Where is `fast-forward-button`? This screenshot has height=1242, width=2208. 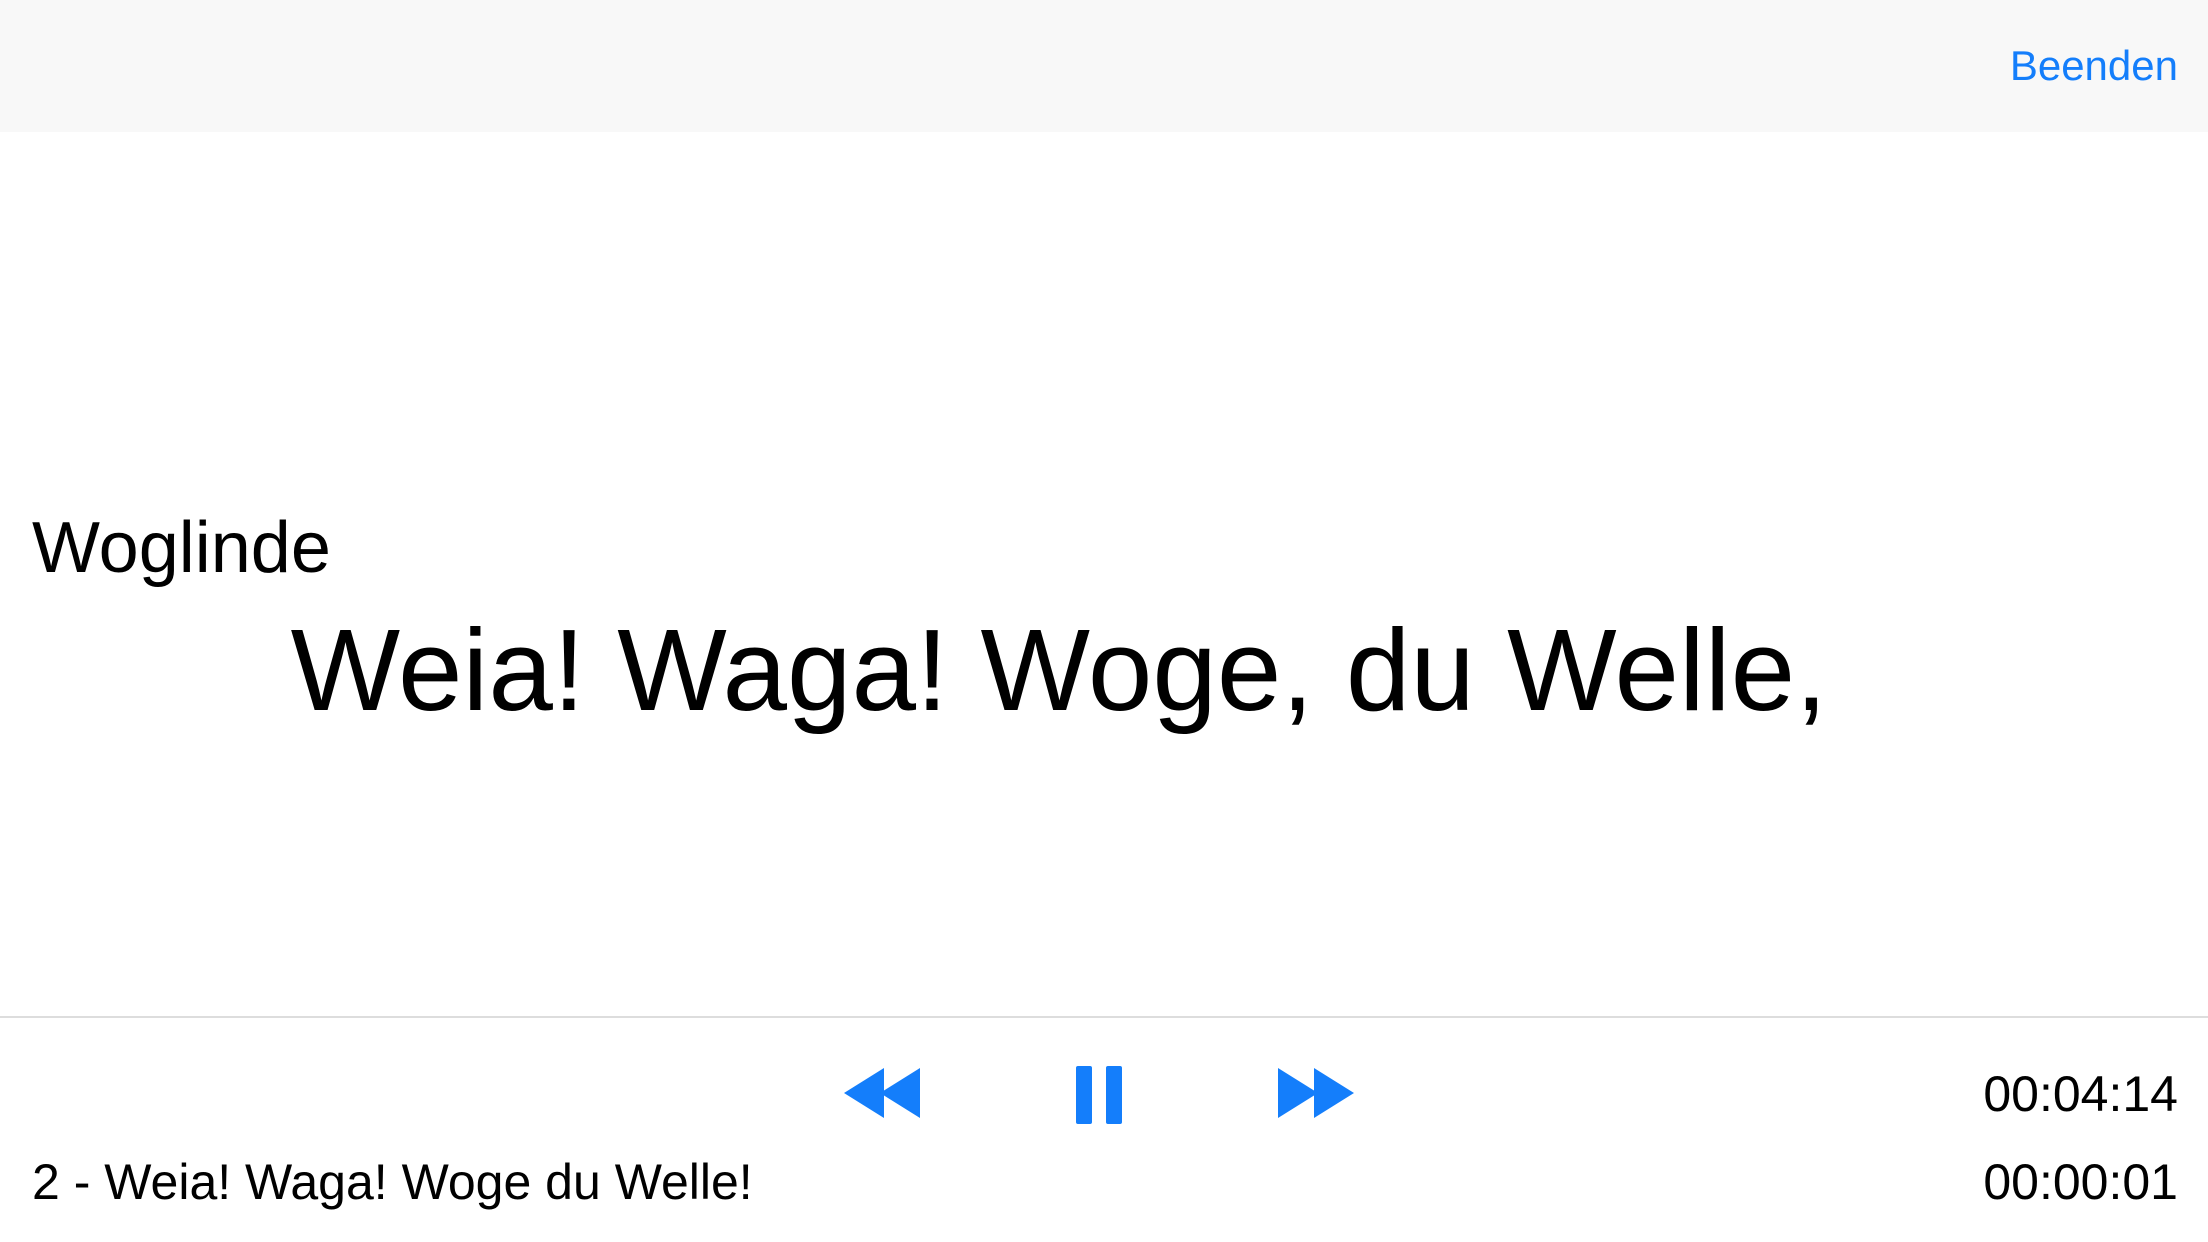 fast-forward-button is located at coordinates (1314, 1093).